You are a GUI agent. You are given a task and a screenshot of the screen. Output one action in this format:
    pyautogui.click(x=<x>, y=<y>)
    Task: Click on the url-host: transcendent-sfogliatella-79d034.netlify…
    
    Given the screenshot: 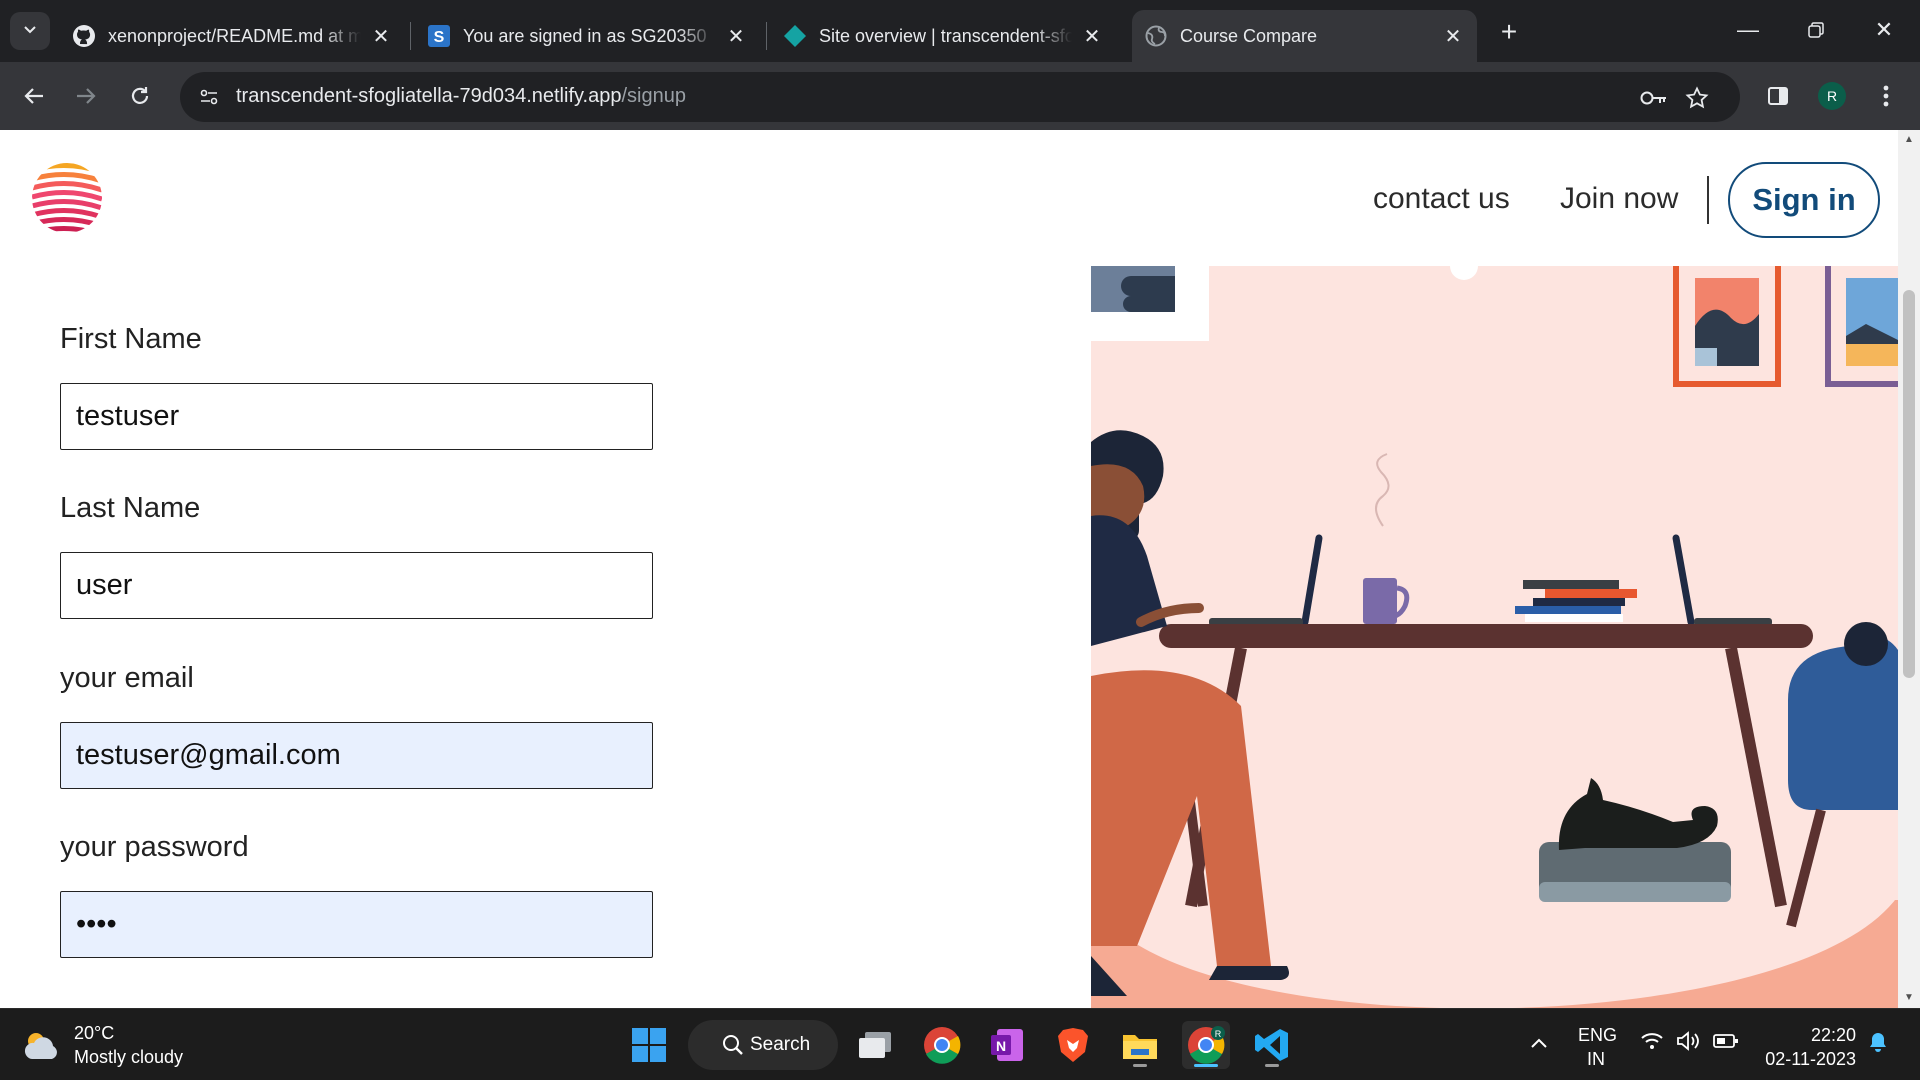 What is the action you would take?
    pyautogui.click(x=429, y=96)
    